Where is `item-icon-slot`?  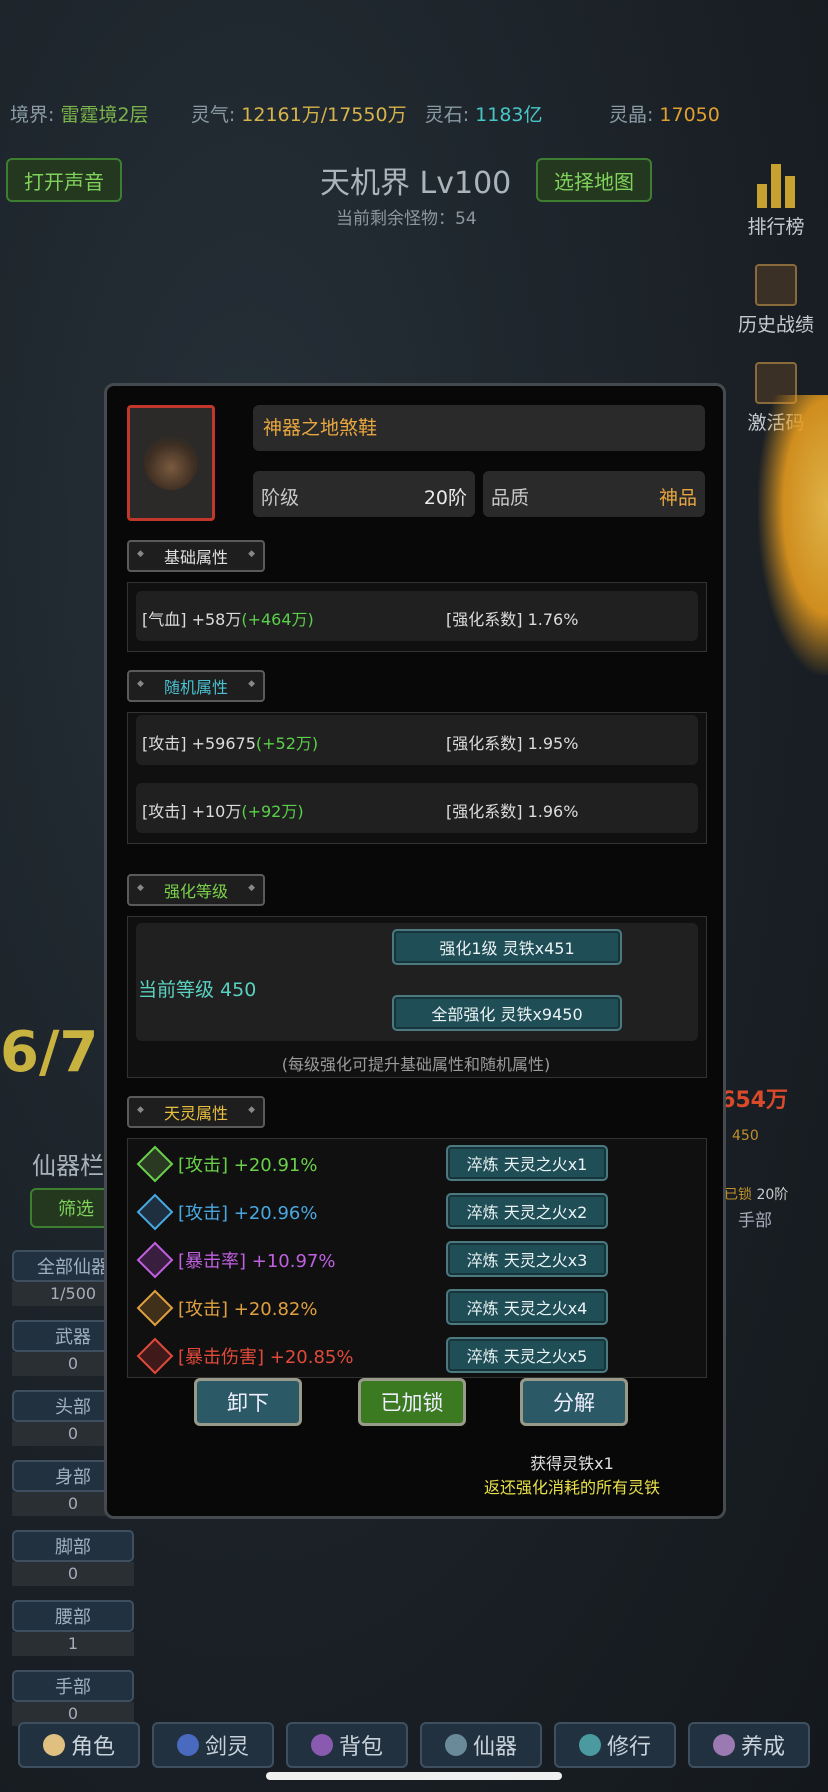
item-icon-slot is located at coordinates (171, 463).